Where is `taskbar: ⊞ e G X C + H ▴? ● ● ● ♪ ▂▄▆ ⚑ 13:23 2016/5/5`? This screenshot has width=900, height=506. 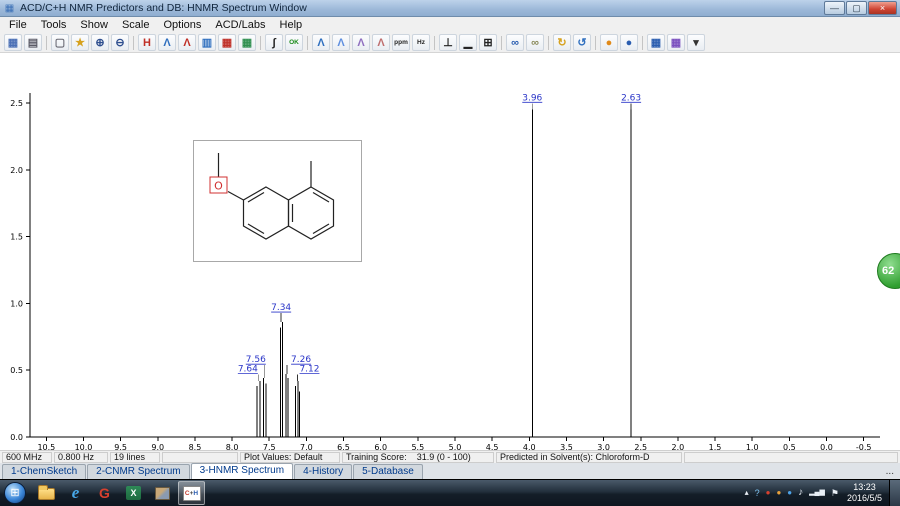 taskbar: ⊞ e G X C + H ▴? ● ● ● ♪ ▂▄▆ ⚑ 13:23 2016/5/5 is located at coordinates (450, 492).